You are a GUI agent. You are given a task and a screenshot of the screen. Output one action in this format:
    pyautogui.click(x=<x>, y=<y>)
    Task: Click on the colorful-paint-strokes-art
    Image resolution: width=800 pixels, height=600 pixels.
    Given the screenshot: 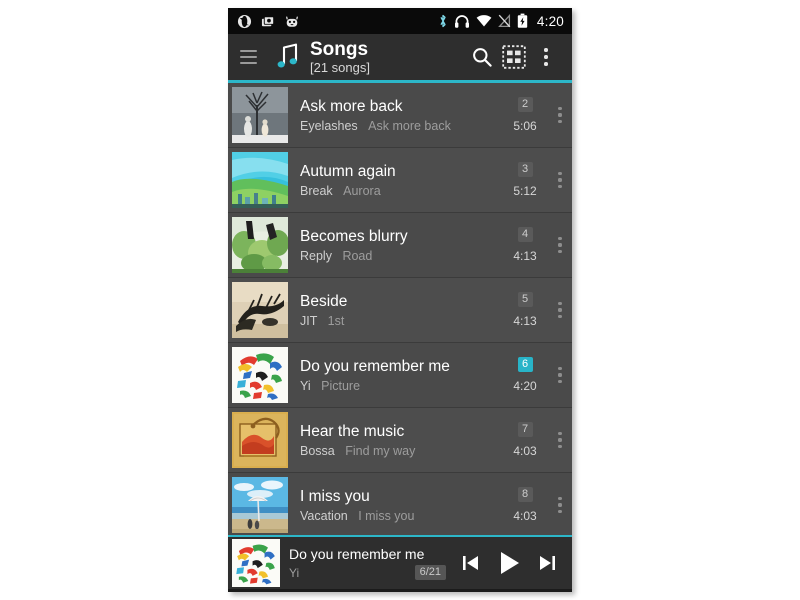 What is the action you would take?
    pyautogui.click(x=260, y=375)
    